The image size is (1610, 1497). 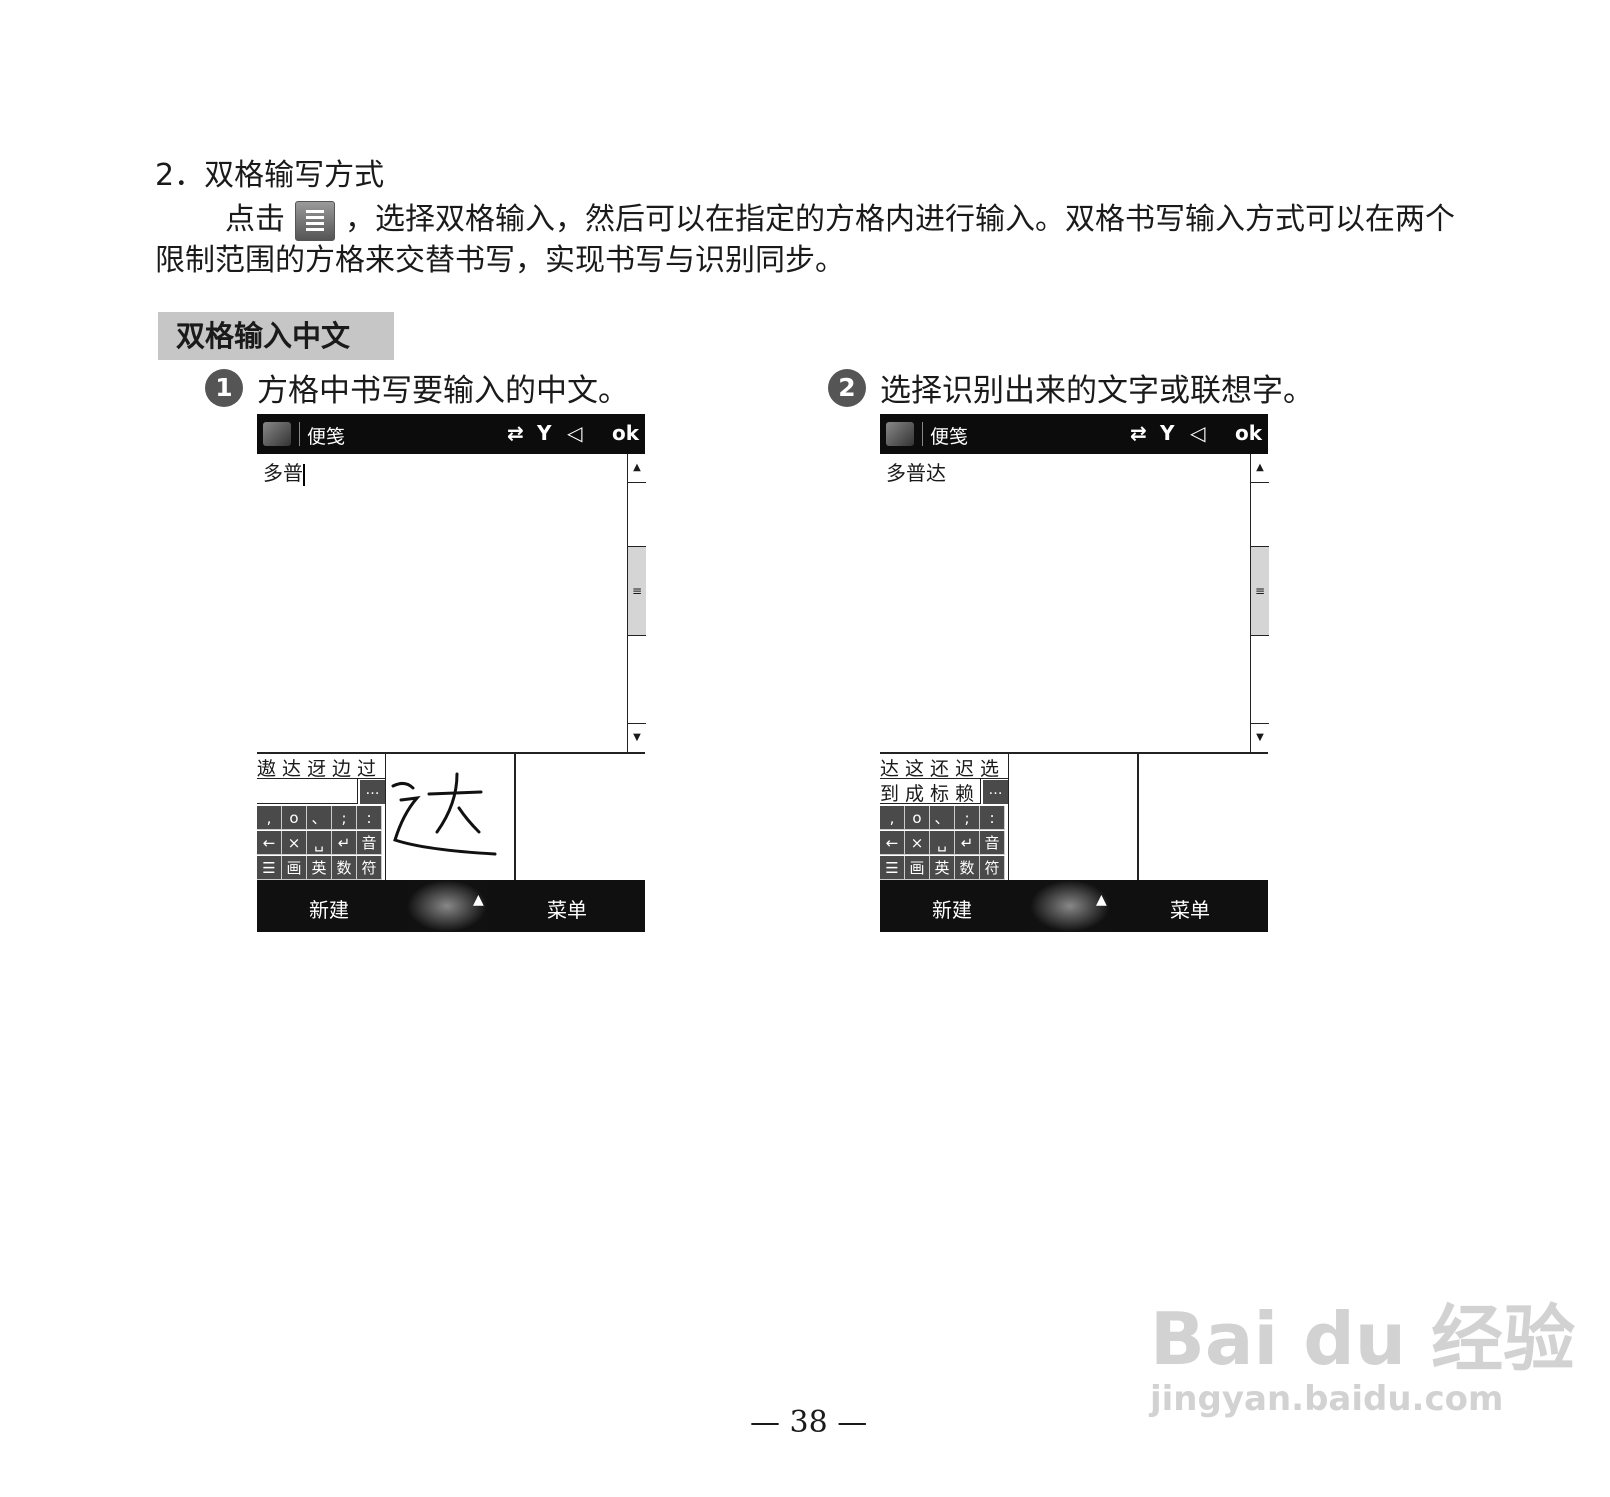 What do you see at coordinates (444, 814) in the screenshot?
I see `handwriting-stroke` at bounding box center [444, 814].